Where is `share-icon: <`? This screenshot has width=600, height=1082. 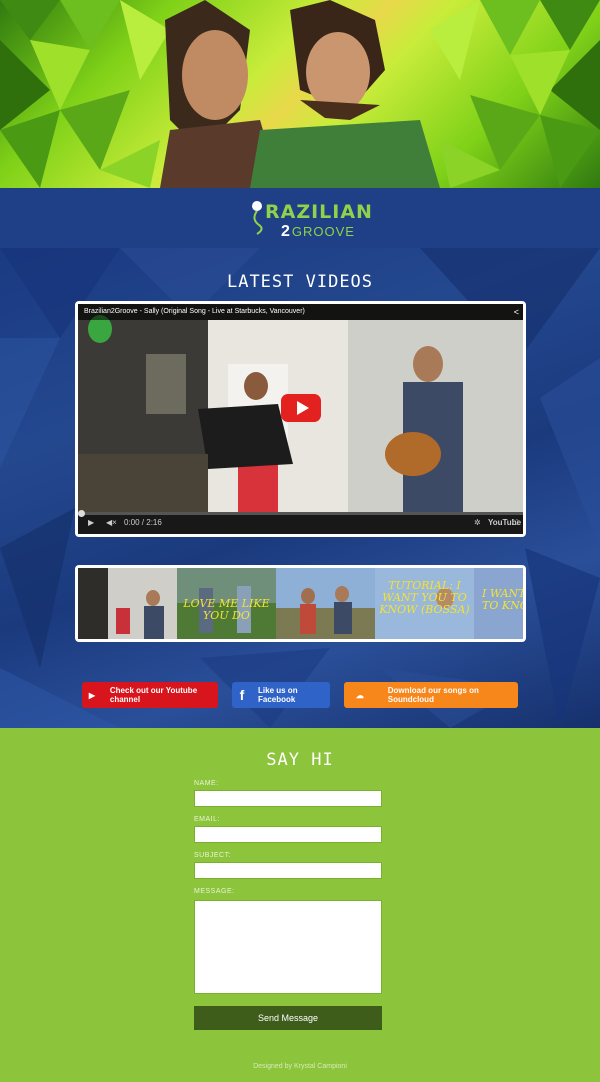 share-icon: < is located at coordinates (516, 312).